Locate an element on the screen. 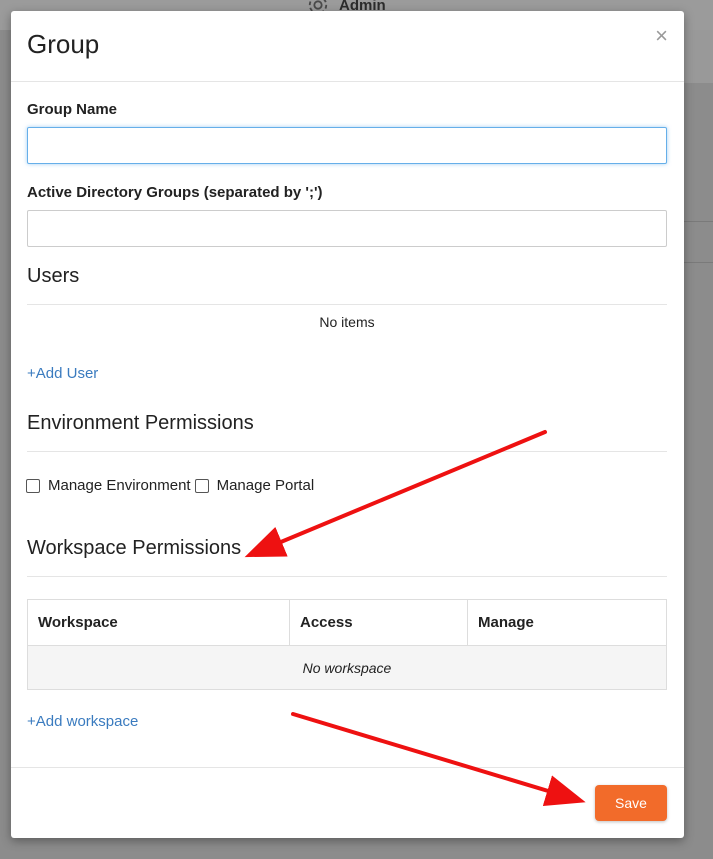 The width and height of the screenshot is (713, 859). close-icon: × is located at coordinates (661, 36).